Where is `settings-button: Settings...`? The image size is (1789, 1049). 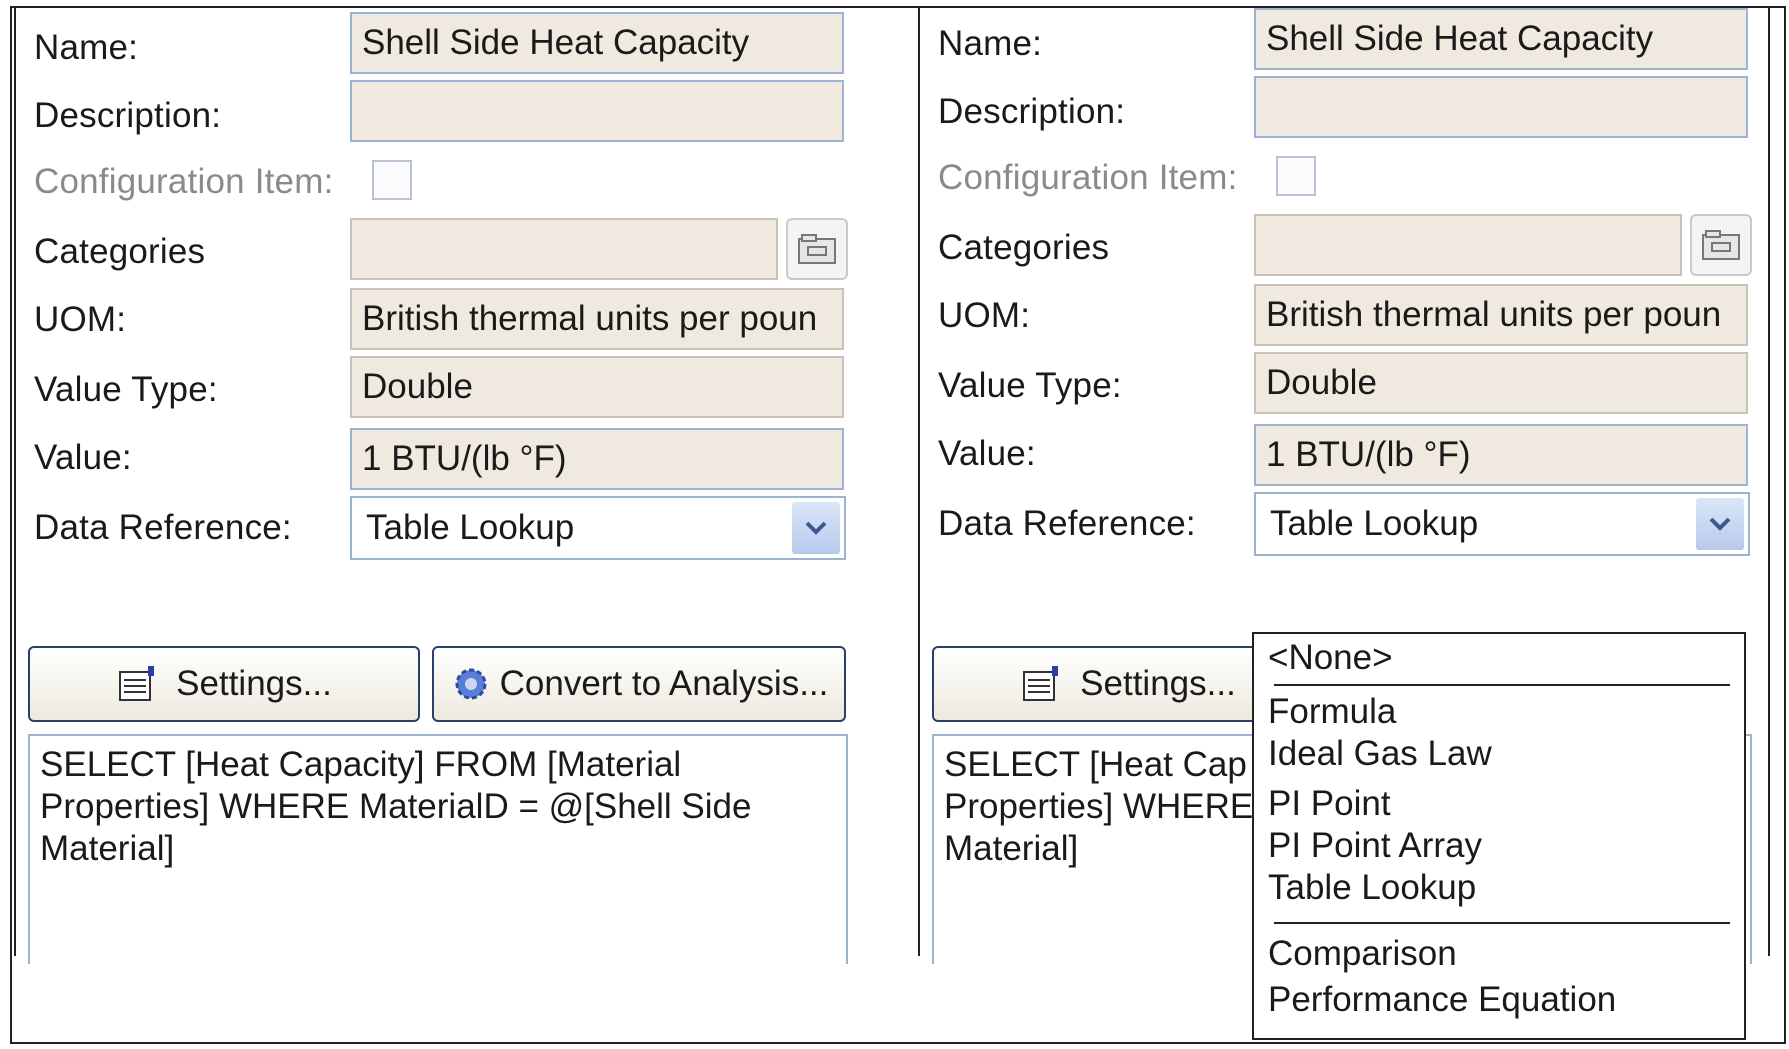 settings-button: Settings... is located at coordinates (224, 684).